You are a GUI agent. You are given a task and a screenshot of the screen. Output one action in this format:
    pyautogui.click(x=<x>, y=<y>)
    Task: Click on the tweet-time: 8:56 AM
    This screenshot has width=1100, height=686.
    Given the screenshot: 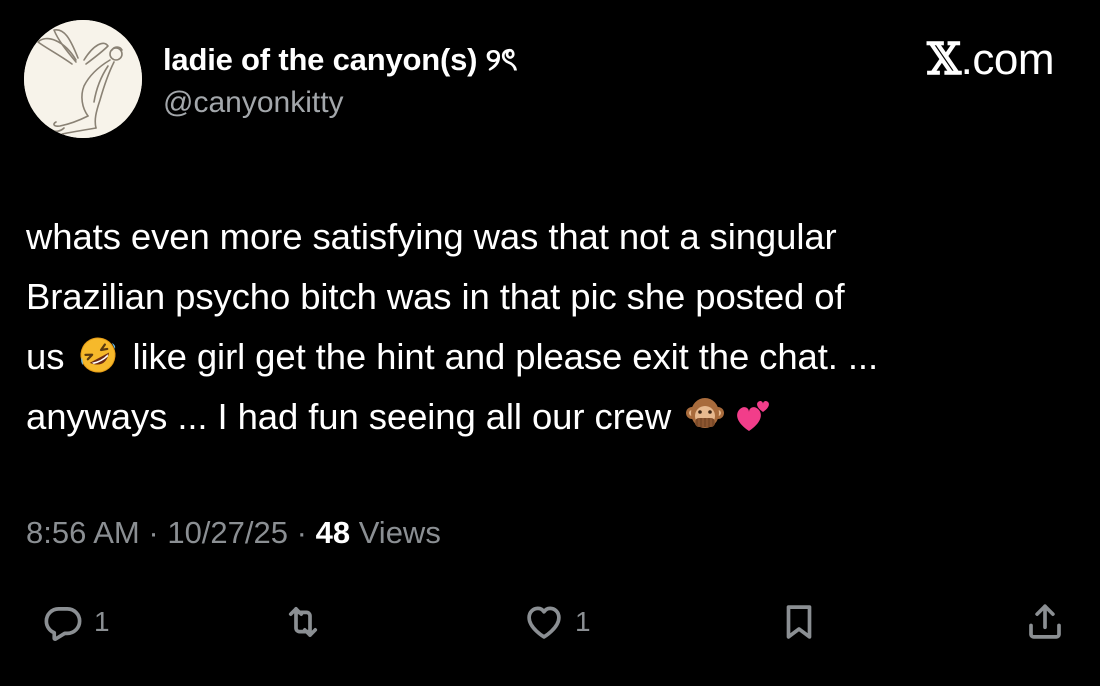 What is the action you would take?
    pyautogui.click(x=83, y=532)
    